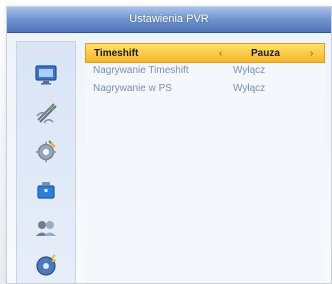  Describe the element at coordinates (265, 53) in the screenshot. I see `timeshift-value: Pauza` at that location.